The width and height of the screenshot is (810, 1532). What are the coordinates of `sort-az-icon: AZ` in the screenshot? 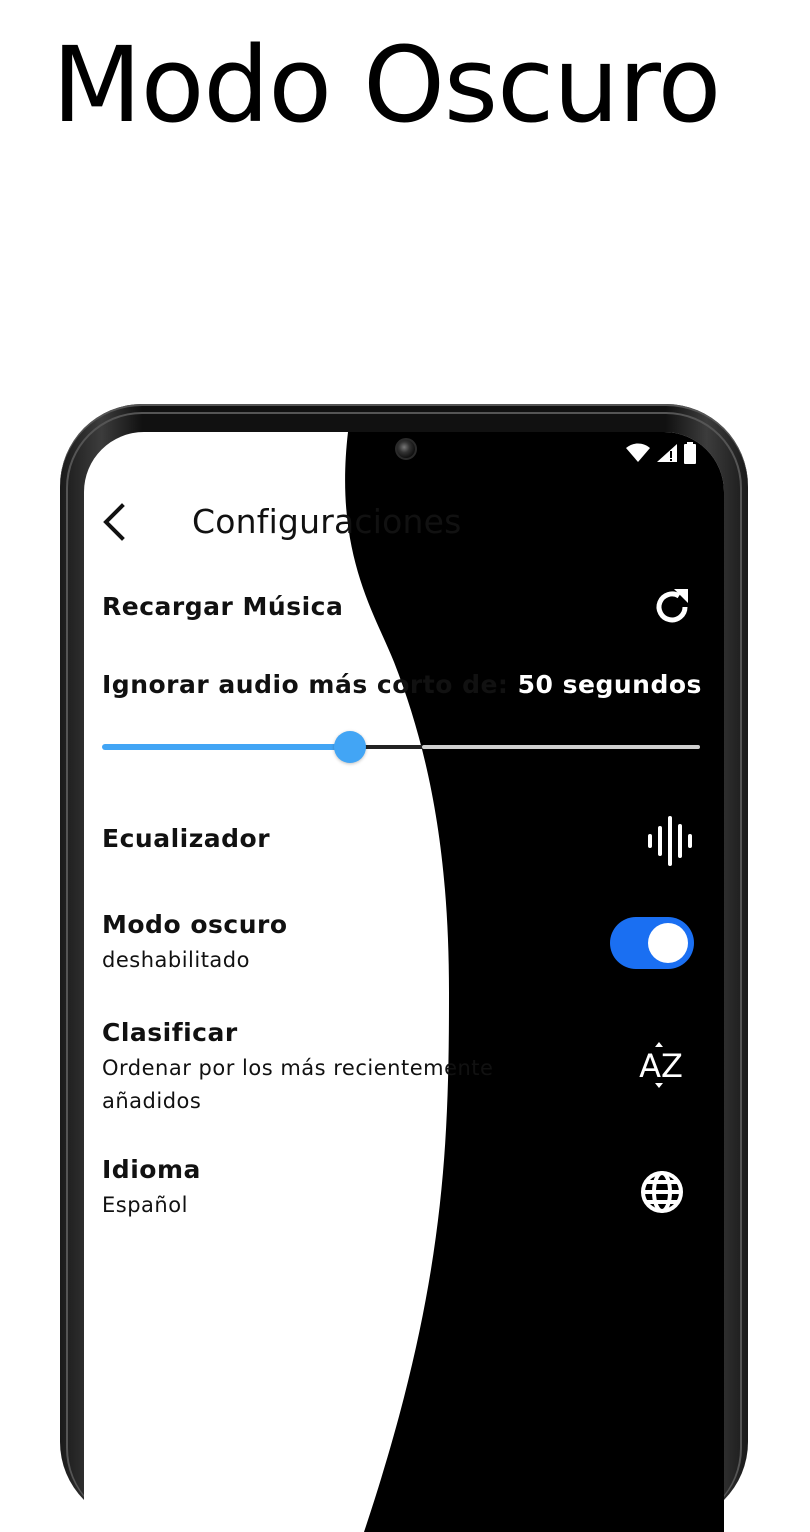 It's located at (661, 1065).